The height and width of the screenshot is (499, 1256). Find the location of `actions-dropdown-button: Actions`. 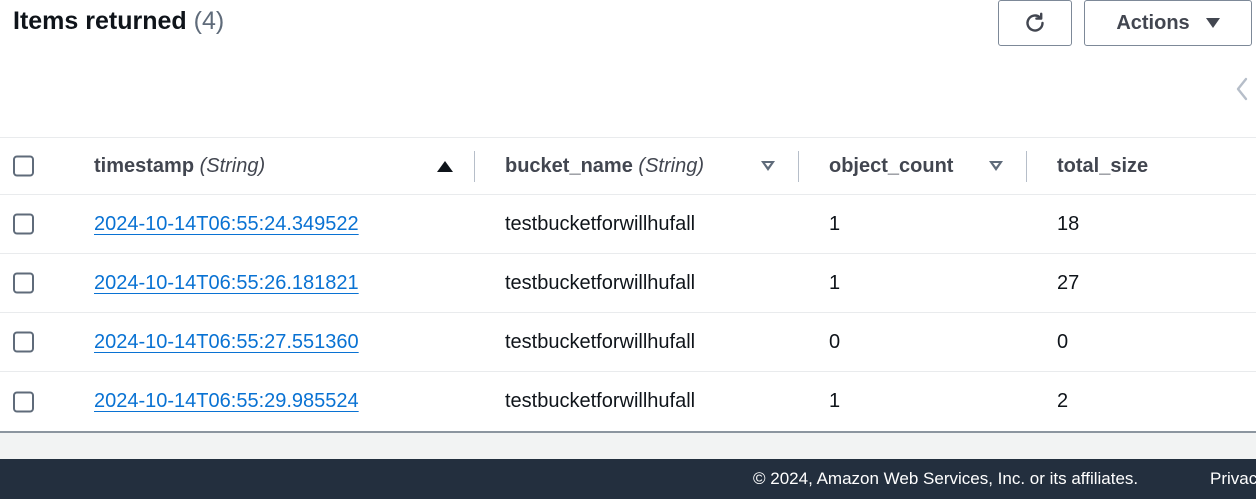

actions-dropdown-button: Actions is located at coordinates (1168, 23).